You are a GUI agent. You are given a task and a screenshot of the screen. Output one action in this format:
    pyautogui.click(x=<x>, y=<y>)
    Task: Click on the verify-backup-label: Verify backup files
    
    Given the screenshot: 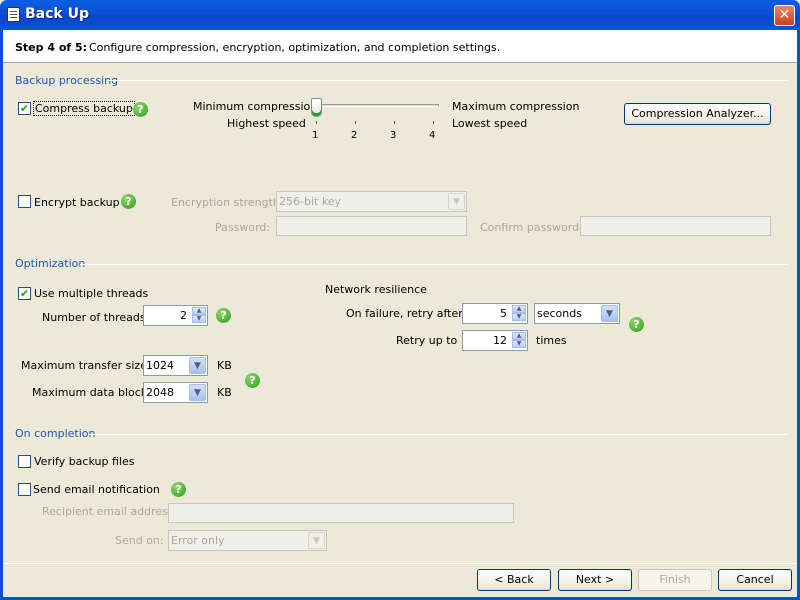 What is the action you would take?
    pyautogui.click(x=84, y=461)
    